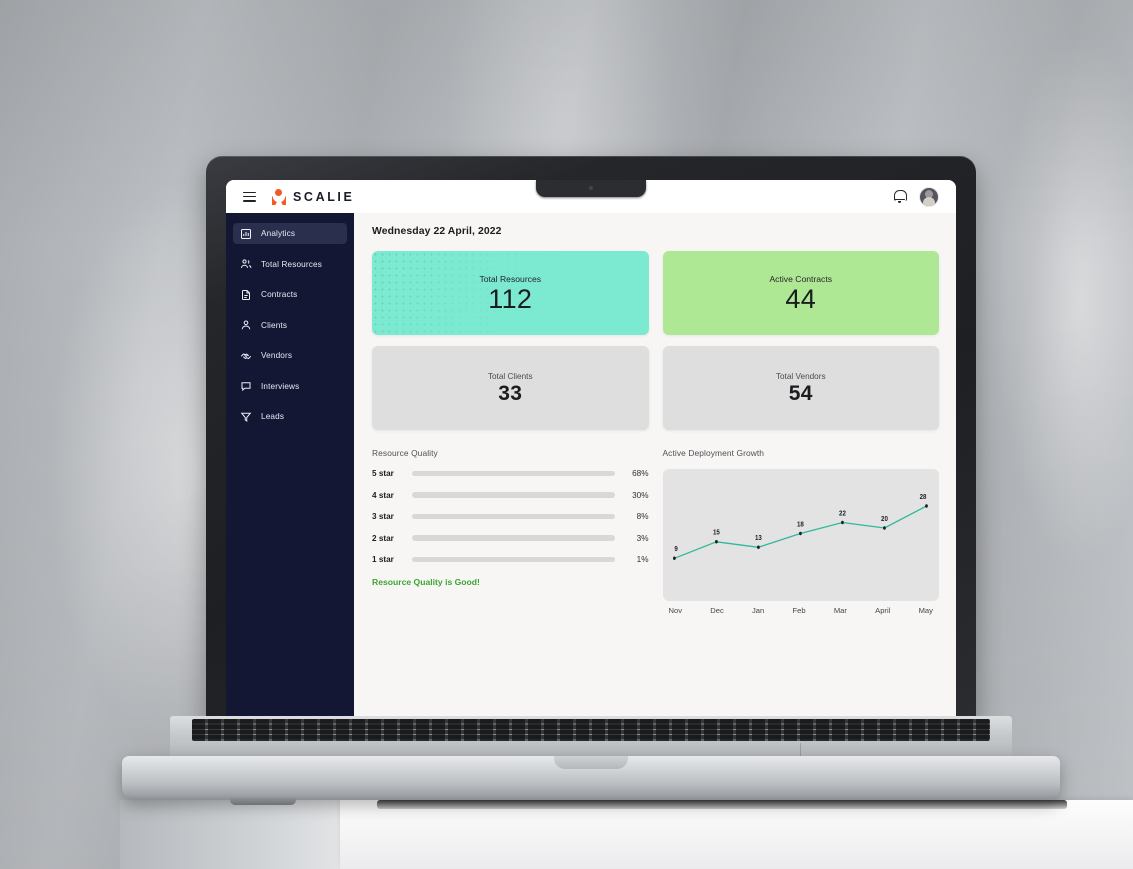  What do you see at coordinates (324, 196) in the screenshot?
I see `brand-name: SCALIE` at bounding box center [324, 196].